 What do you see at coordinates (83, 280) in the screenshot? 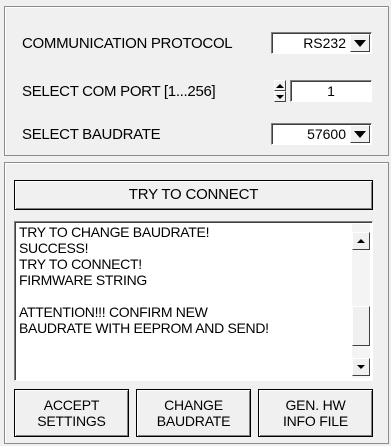
I see `log-line: FIRMWARE STRING` at bounding box center [83, 280].